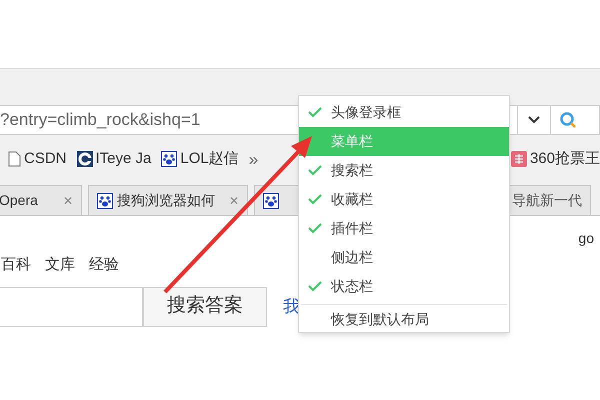  What do you see at coordinates (253, 159) in the screenshot?
I see `more-bookmarks-button: »` at bounding box center [253, 159].